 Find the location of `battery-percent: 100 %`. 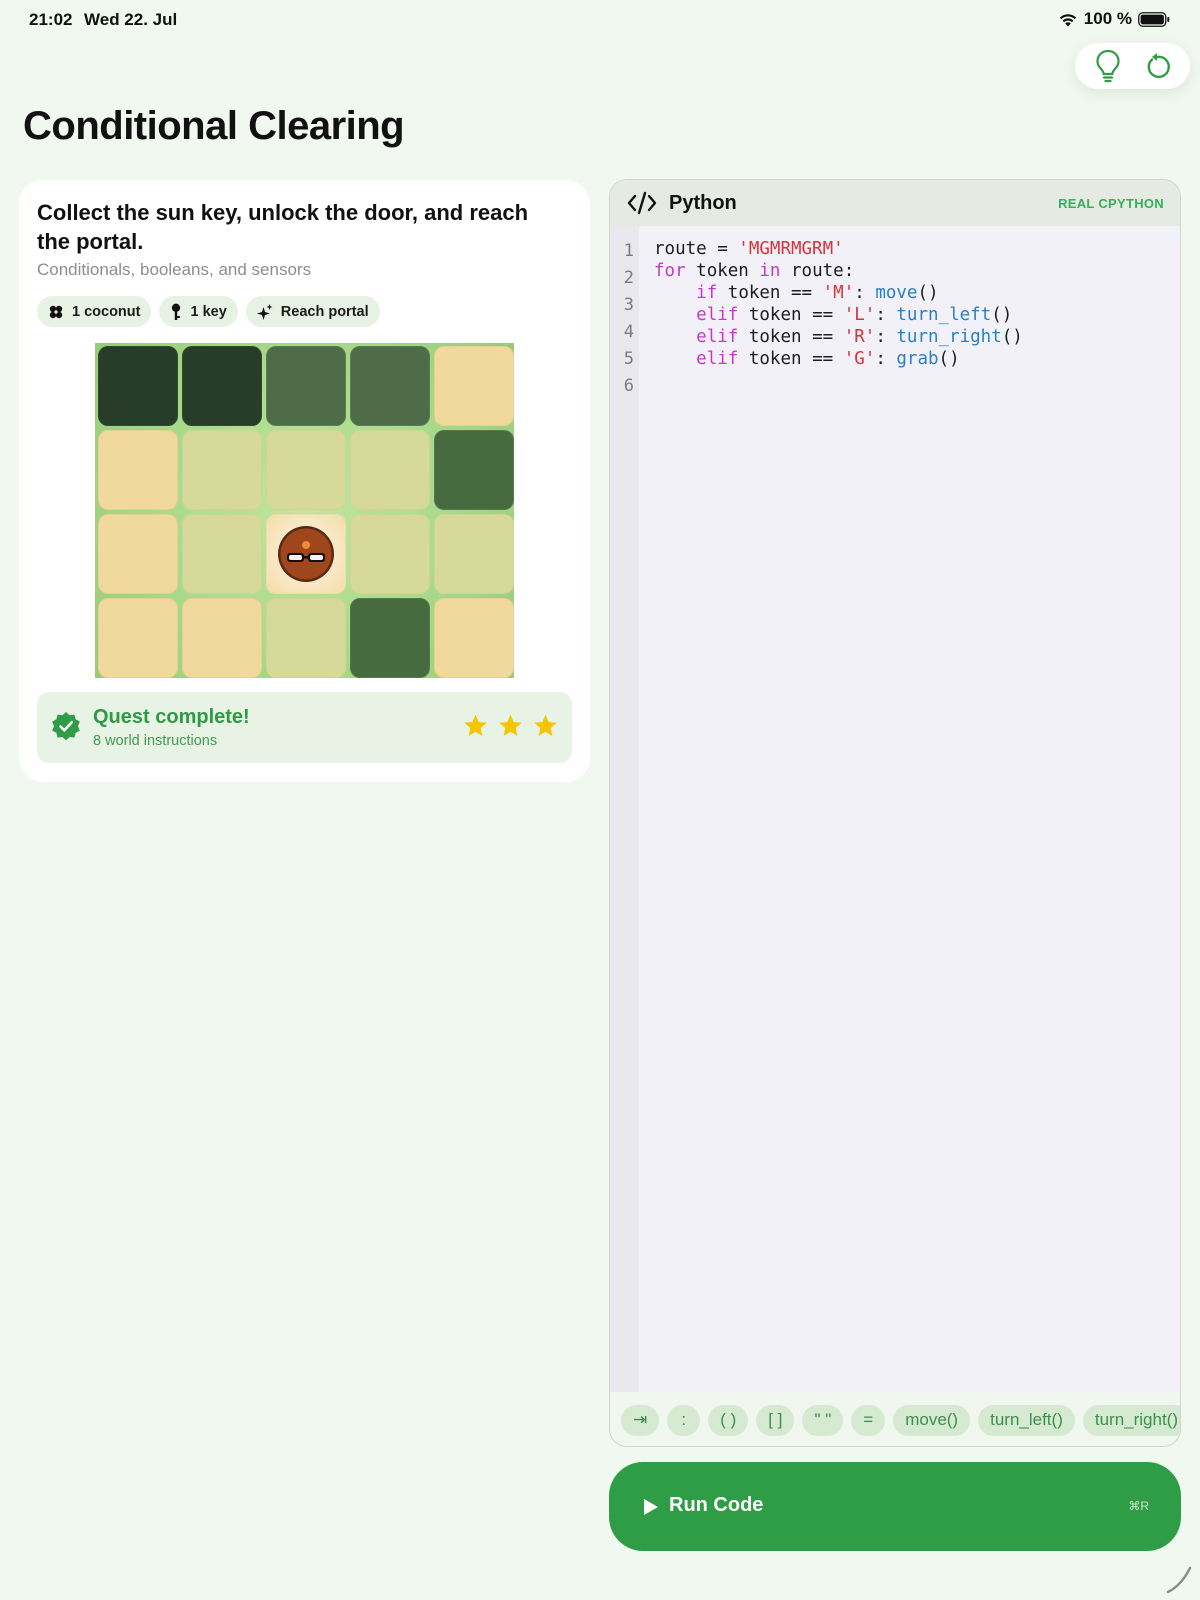

battery-percent: 100 % is located at coordinates (1107, 18).